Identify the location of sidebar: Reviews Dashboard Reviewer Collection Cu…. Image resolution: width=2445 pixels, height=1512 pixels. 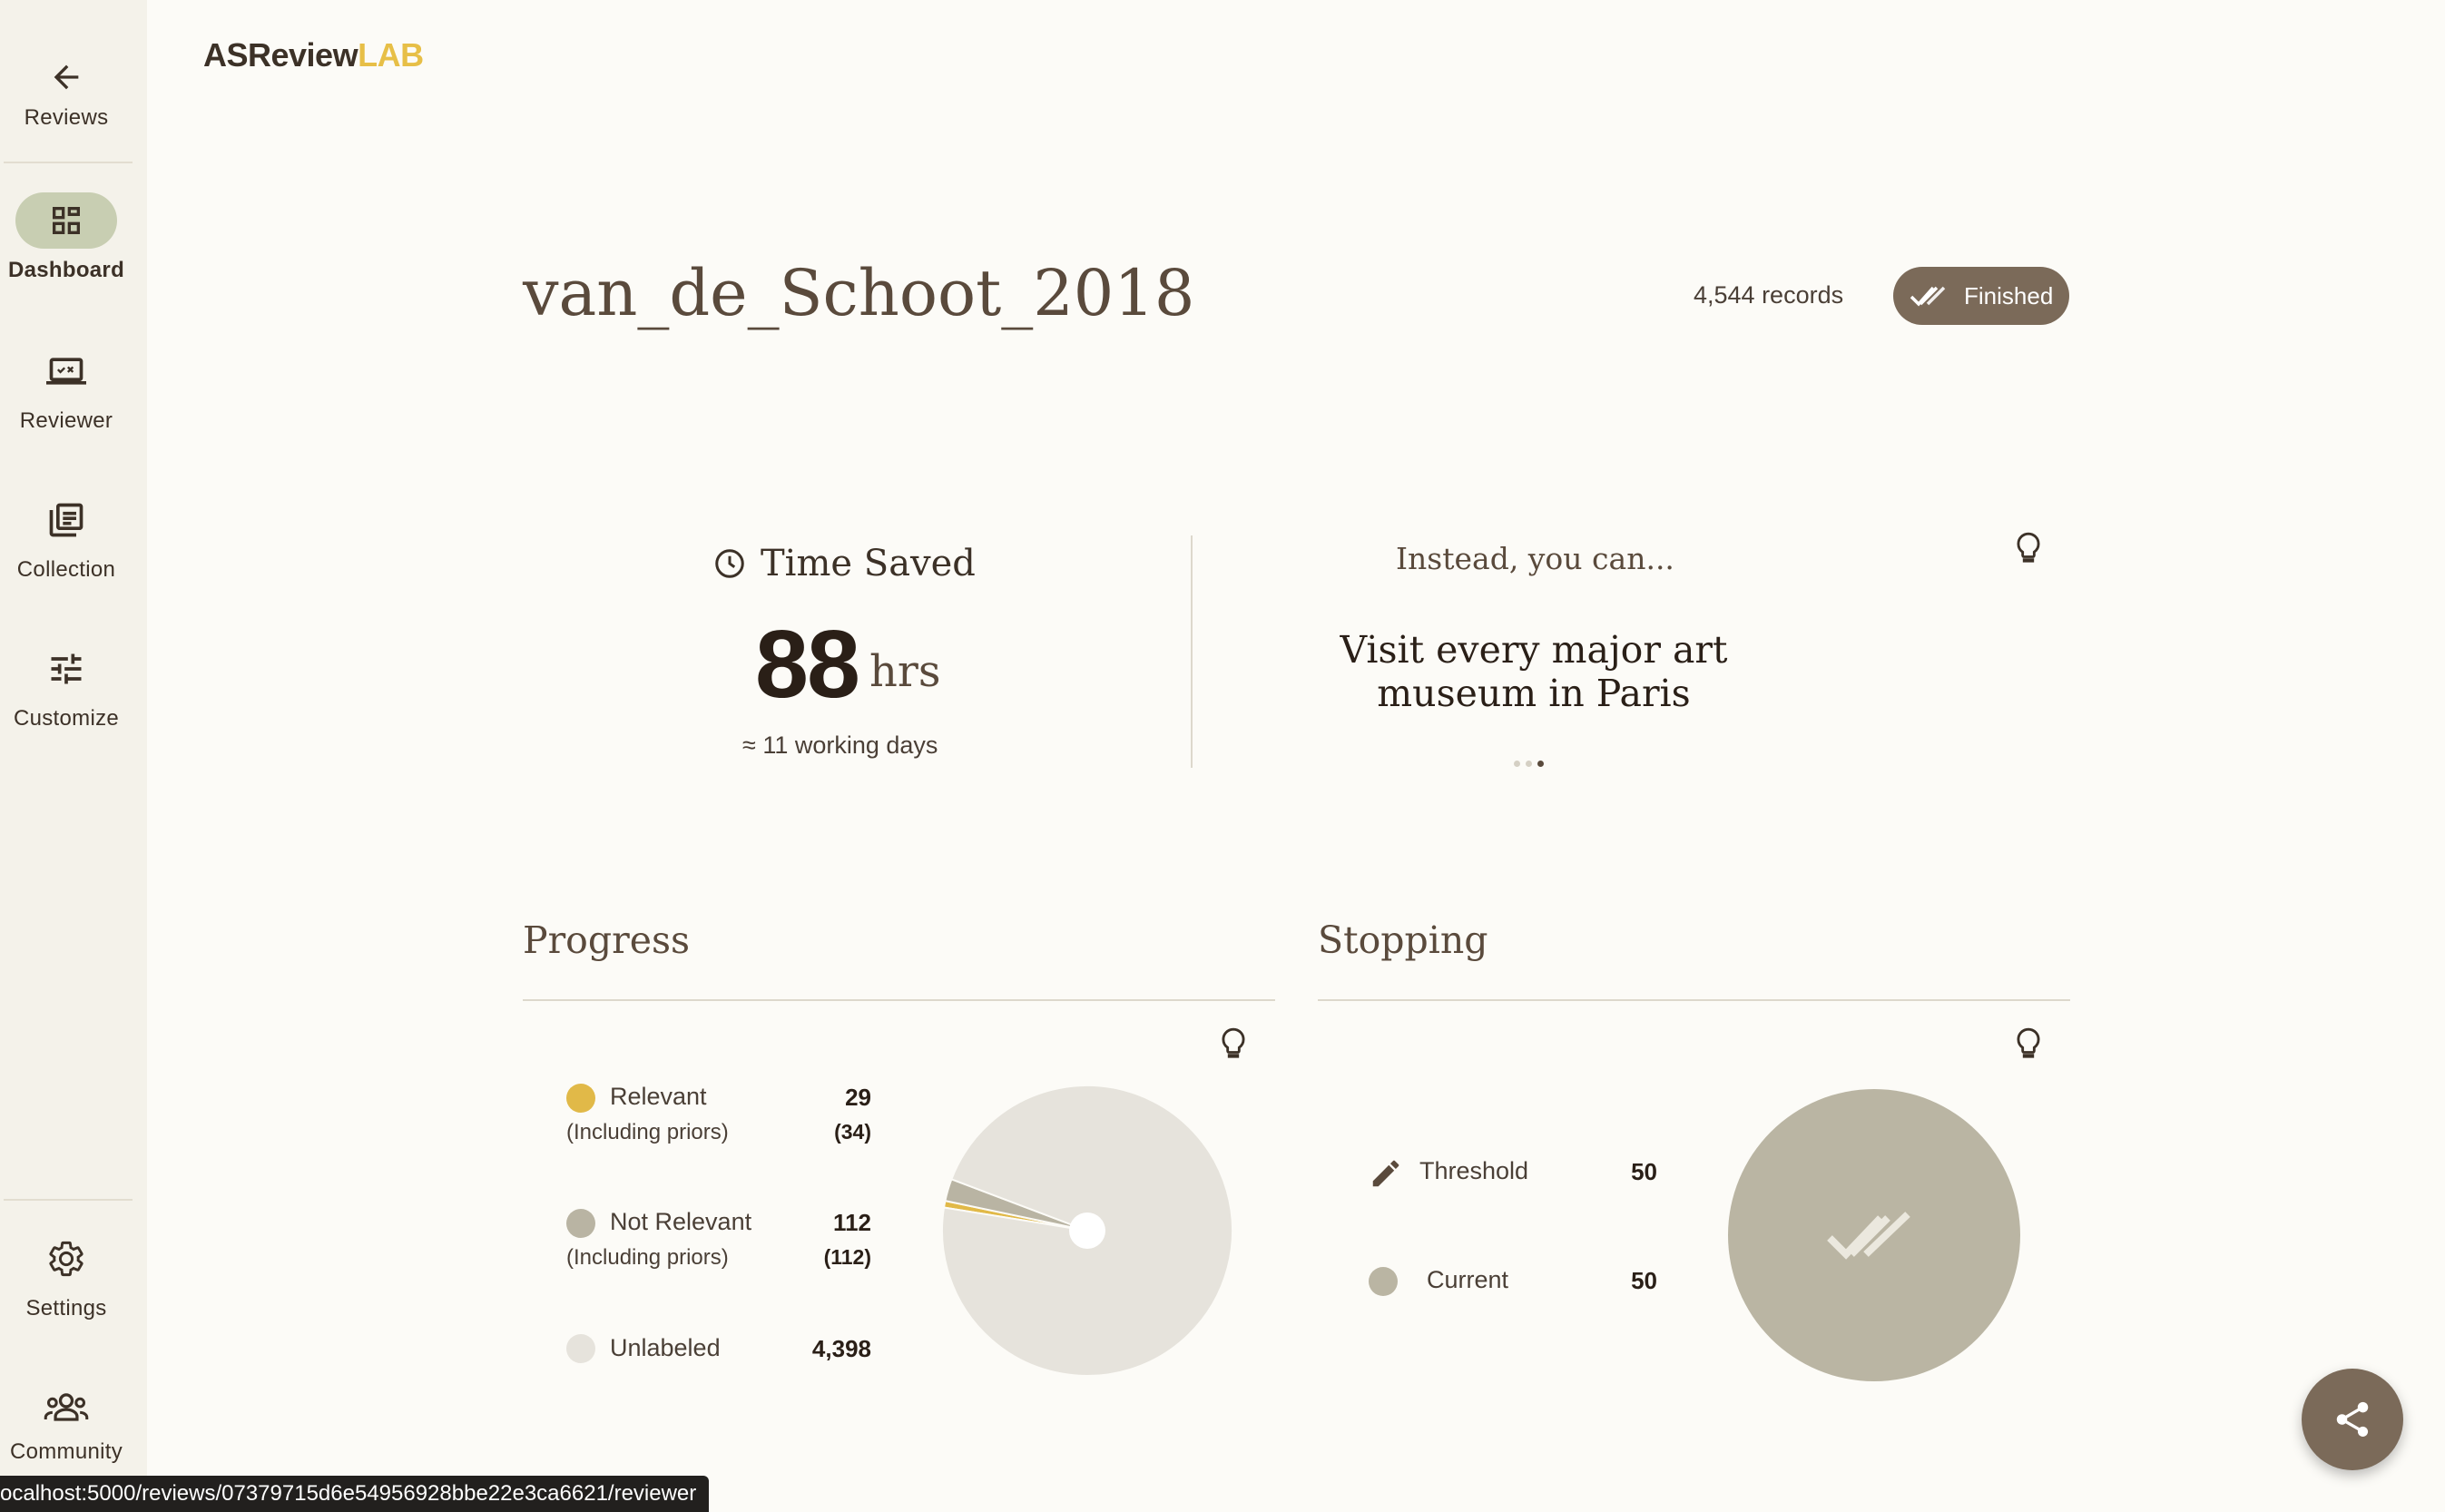
(74, 756).